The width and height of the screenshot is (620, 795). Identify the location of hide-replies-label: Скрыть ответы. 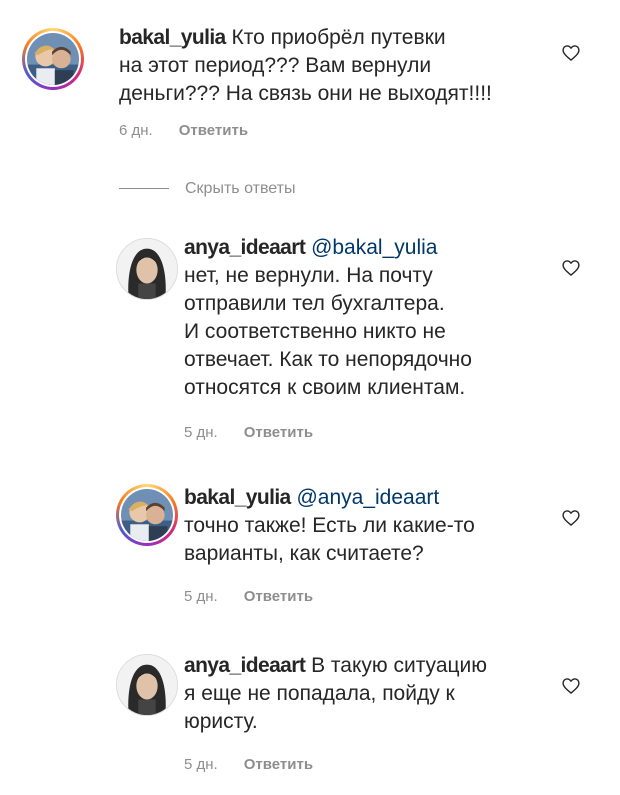
(240, 188).